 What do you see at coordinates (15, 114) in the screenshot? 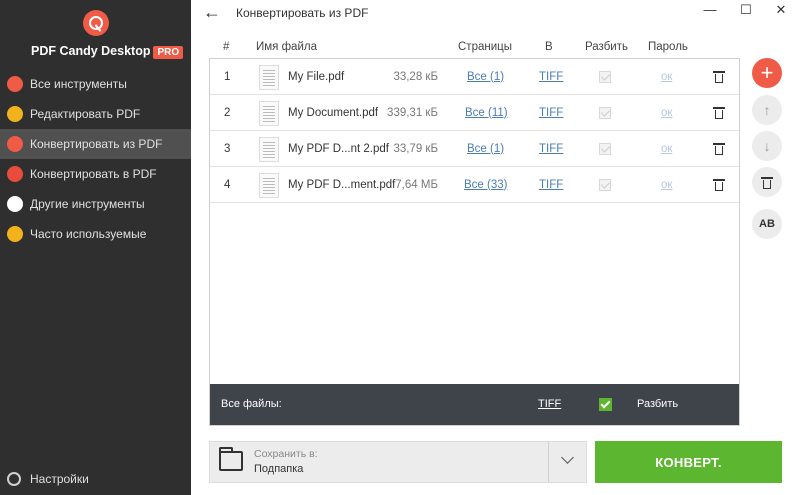
I see `edit-icon` at bounding box center [15, 114].